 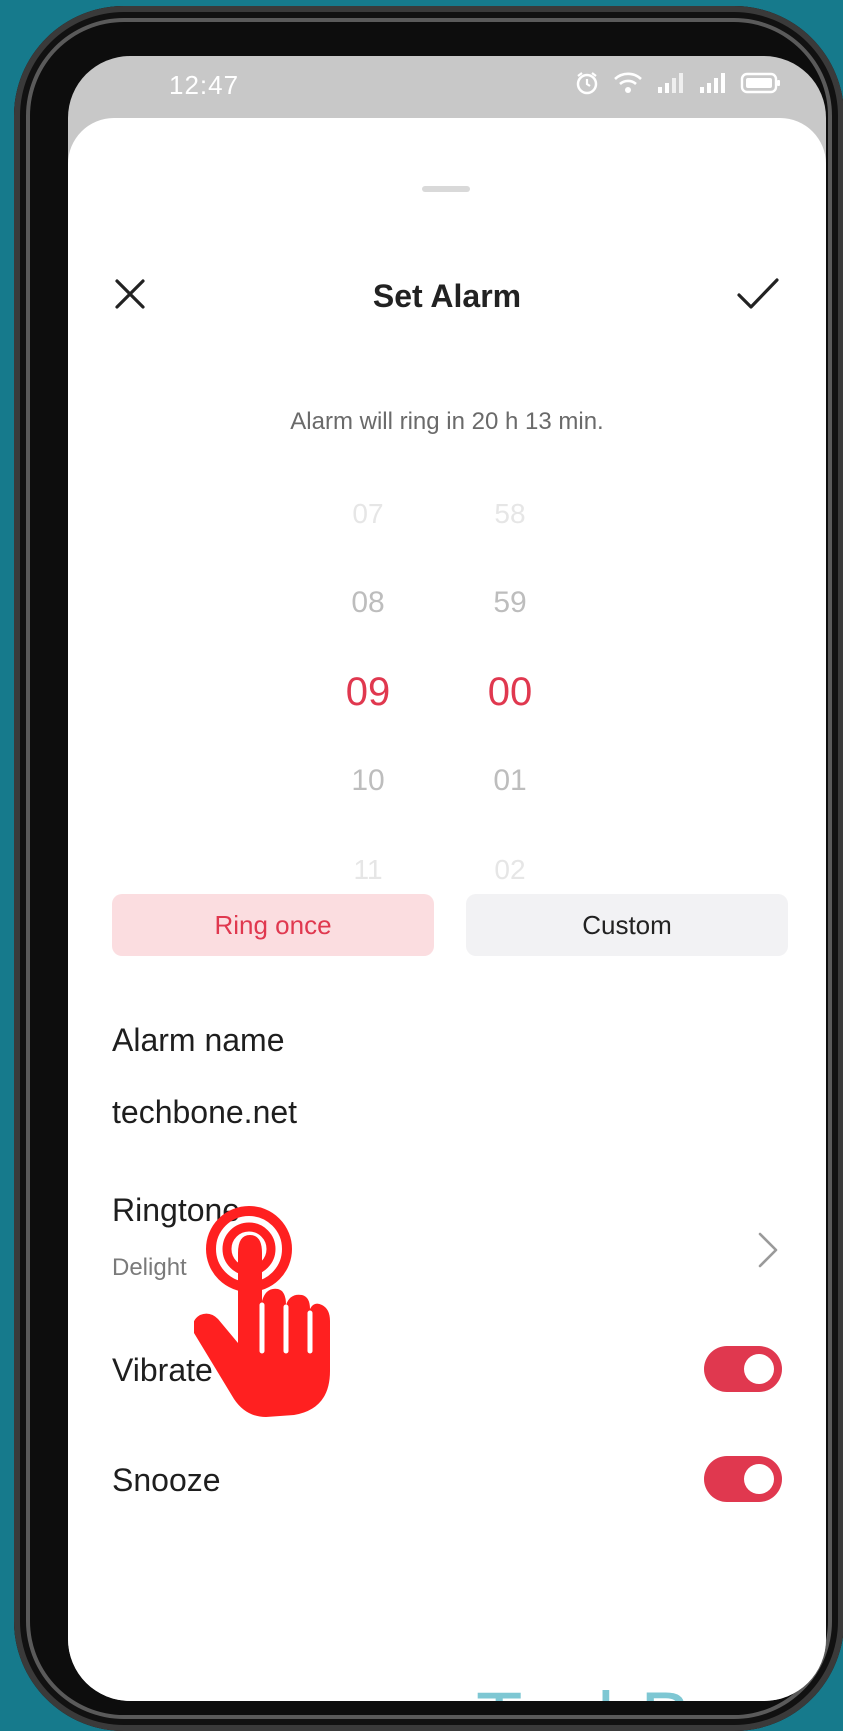 What do you see at coordinates (743, 1369) in the screenshot?
I see `vibrate-toggle` at bounding box center [743, 1369].